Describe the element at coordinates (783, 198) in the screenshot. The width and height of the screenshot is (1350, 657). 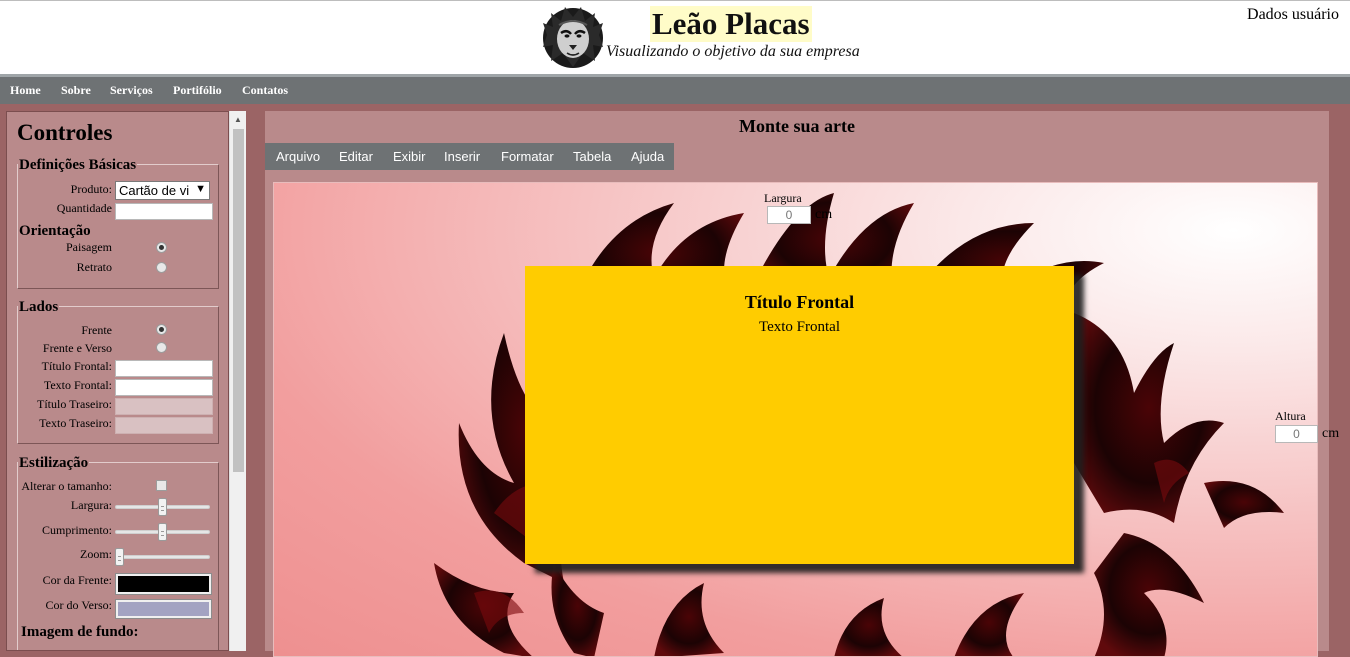
I see `width-dimension-label: Largura` at that location.